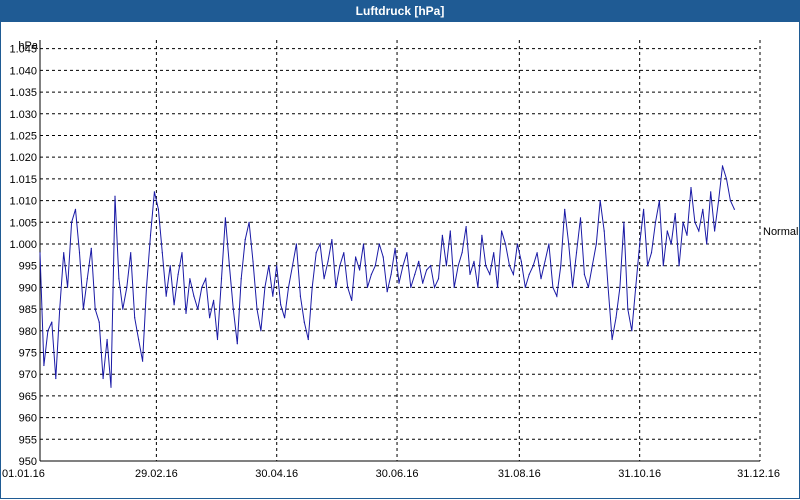 The height and width of the screenshot is (500, 800). I want to click on x-tick-label: 31.12.16, so click(758, 474).